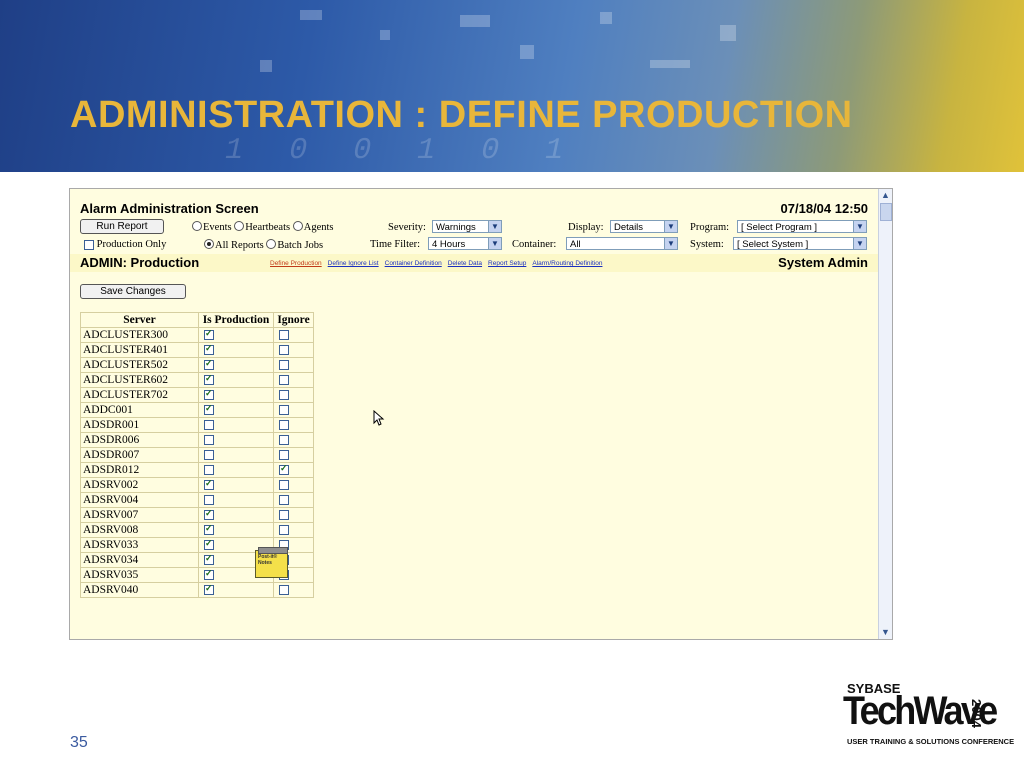 The height and width of the screenshot is (768, 1024). Describe the element at coordinates (139, 440) in the screenshot. I see `server-name-cell: ADSDR006` at that location.